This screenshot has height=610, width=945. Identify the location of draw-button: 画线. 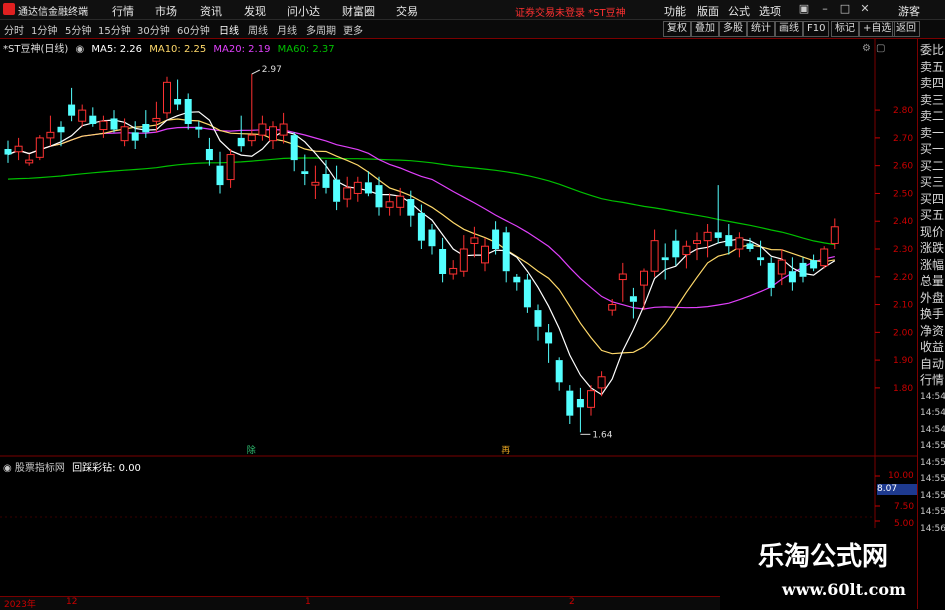
(789, 29).